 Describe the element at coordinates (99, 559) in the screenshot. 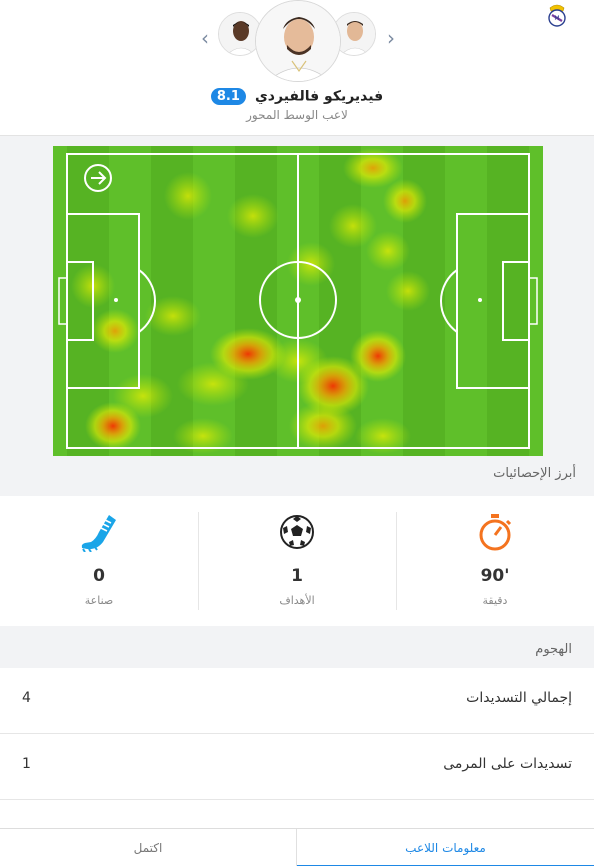

I see `stat-assists: 0 صناعة` at that location.